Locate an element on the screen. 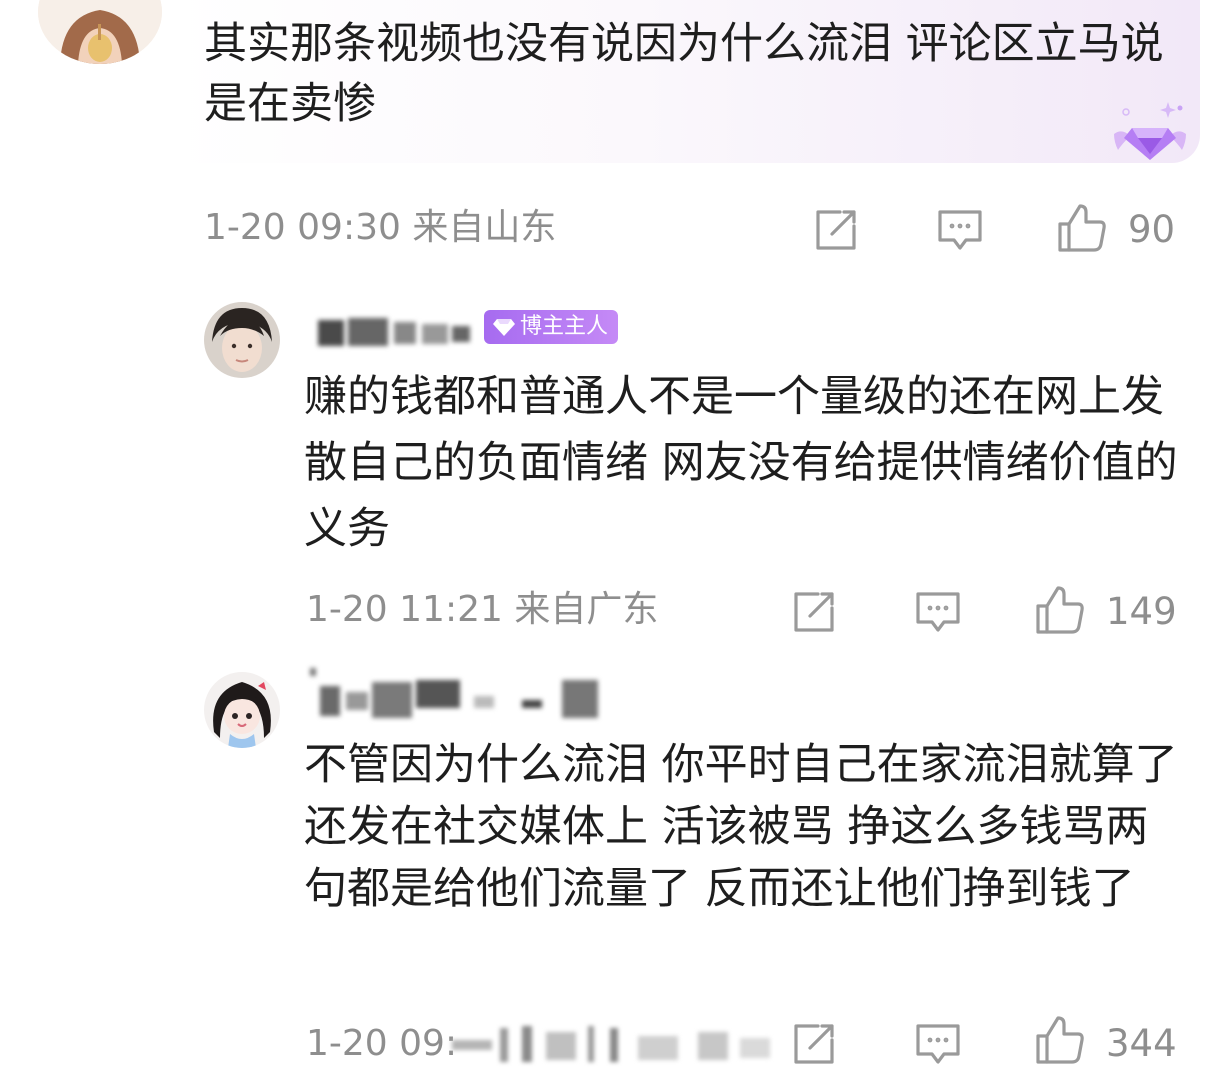  blogger-badge: 博主主人 is located at coordinates (551, 327).